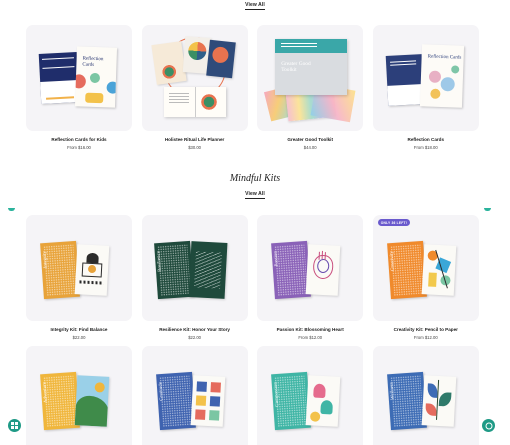 The width and height of the screenshot is (510, 445). What do you see at coordinates (79, 147) in the screenshot?
I see `product-price: From $16.00` at bounding box center [79, 147].